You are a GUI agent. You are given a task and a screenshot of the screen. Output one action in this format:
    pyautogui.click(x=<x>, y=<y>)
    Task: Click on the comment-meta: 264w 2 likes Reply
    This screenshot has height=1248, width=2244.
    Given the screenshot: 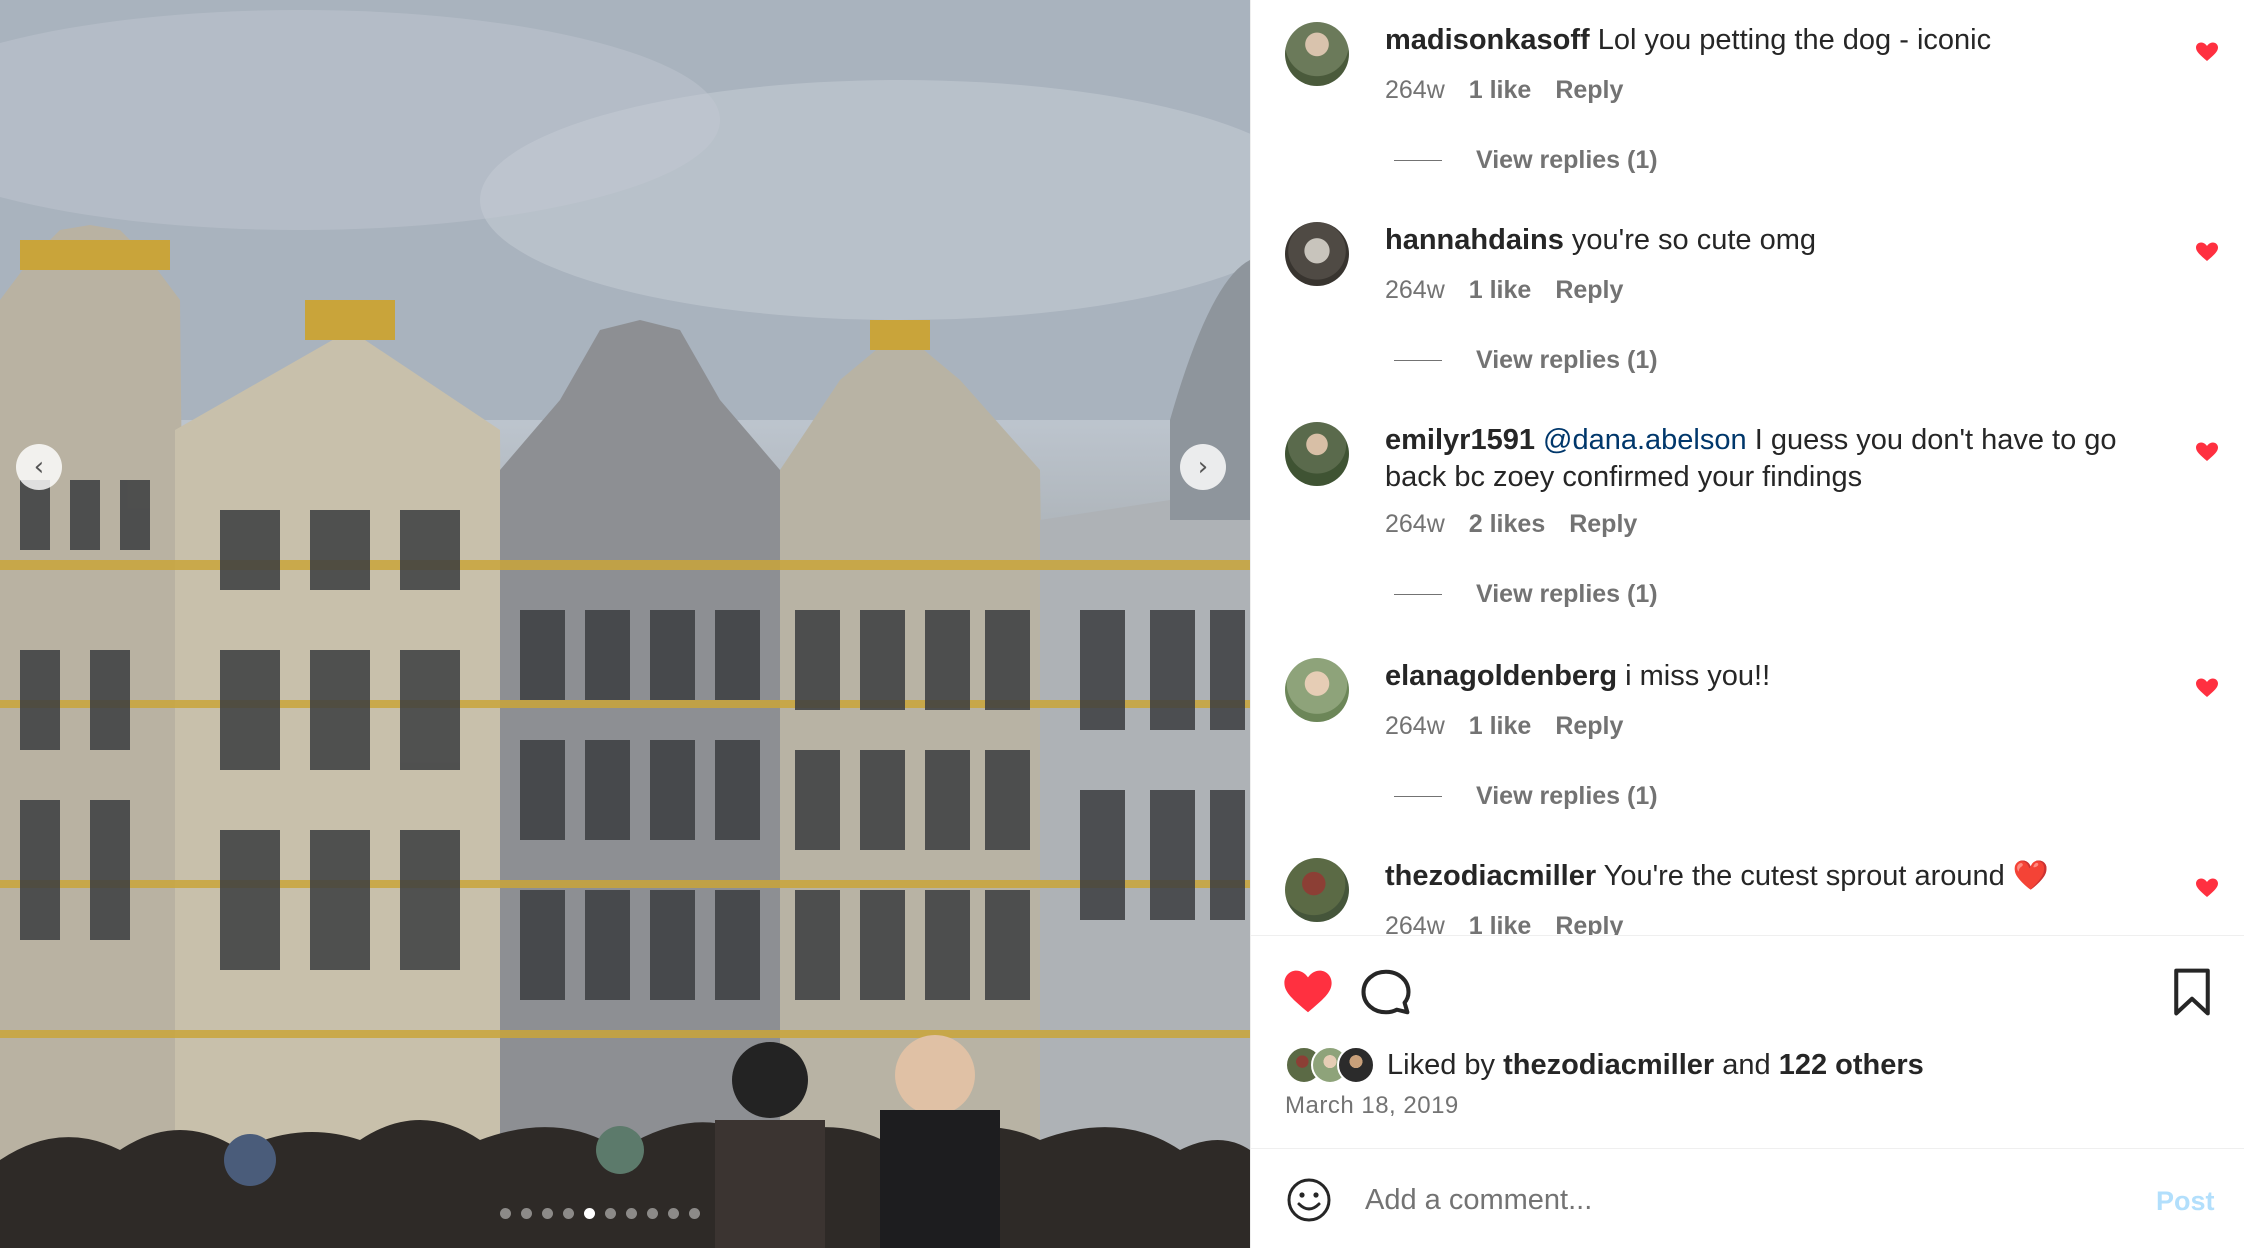 What is the action you would take?
    pyautogui.click(x=1511, y=524)
    